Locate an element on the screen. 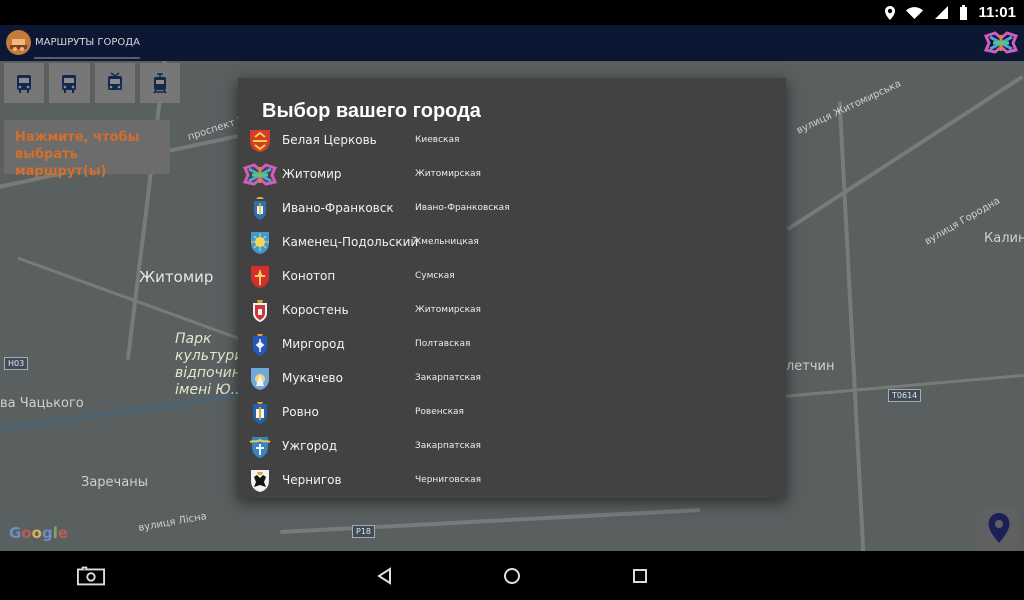  city-region: Сумская is located at coordinates (435, 276).